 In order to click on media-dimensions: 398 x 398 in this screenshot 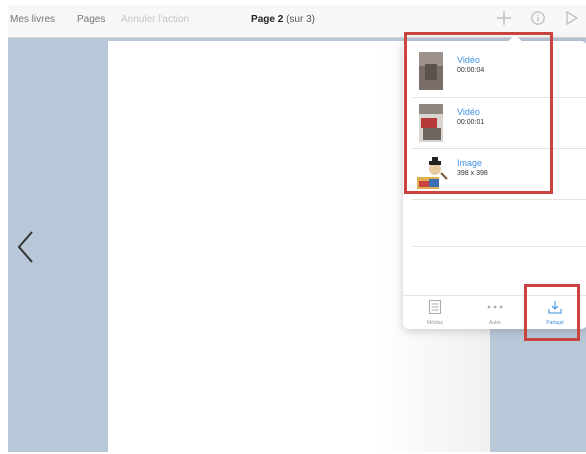, I will do `click(472, 173)`.